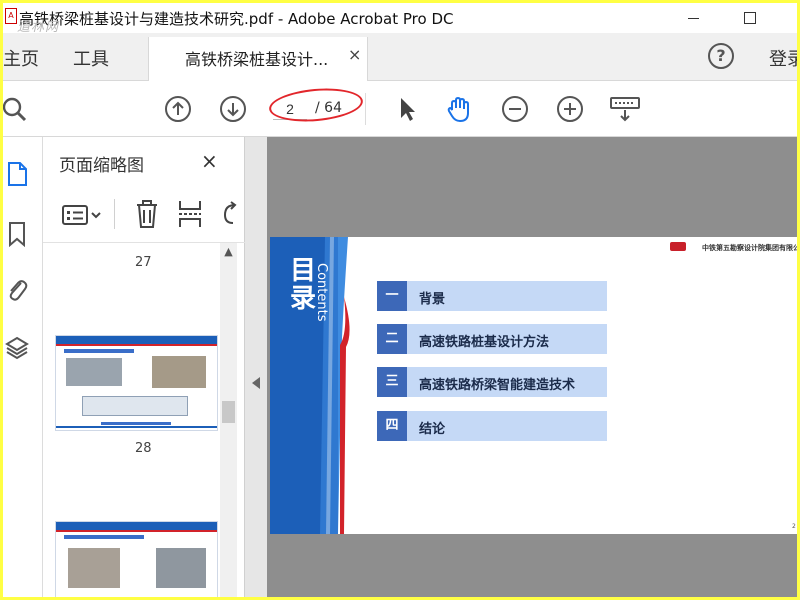 The width and height of the screenshot is (800, 600). What do you see at coordinates (136, 427) in the screenshot?
I see `thumbnail-footer-bar` at bounding box center [136, 427].